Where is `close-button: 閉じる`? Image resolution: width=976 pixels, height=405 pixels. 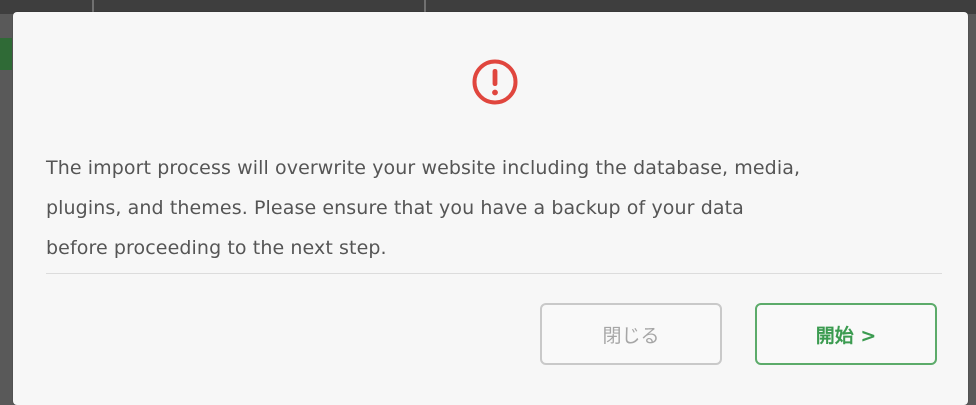
close-button: 閉じる is located at coordinates (631, 334).